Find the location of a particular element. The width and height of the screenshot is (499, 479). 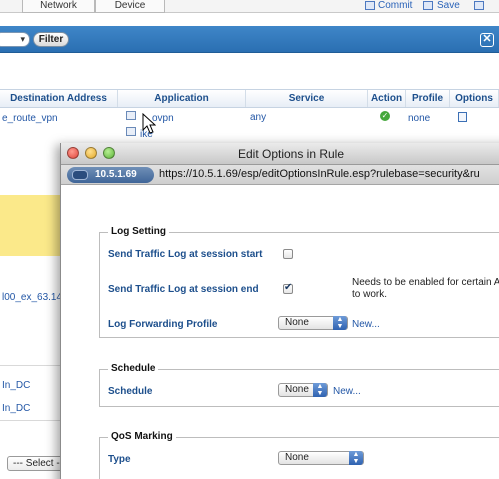

column-options: Options is located at coordinates (474, 98).